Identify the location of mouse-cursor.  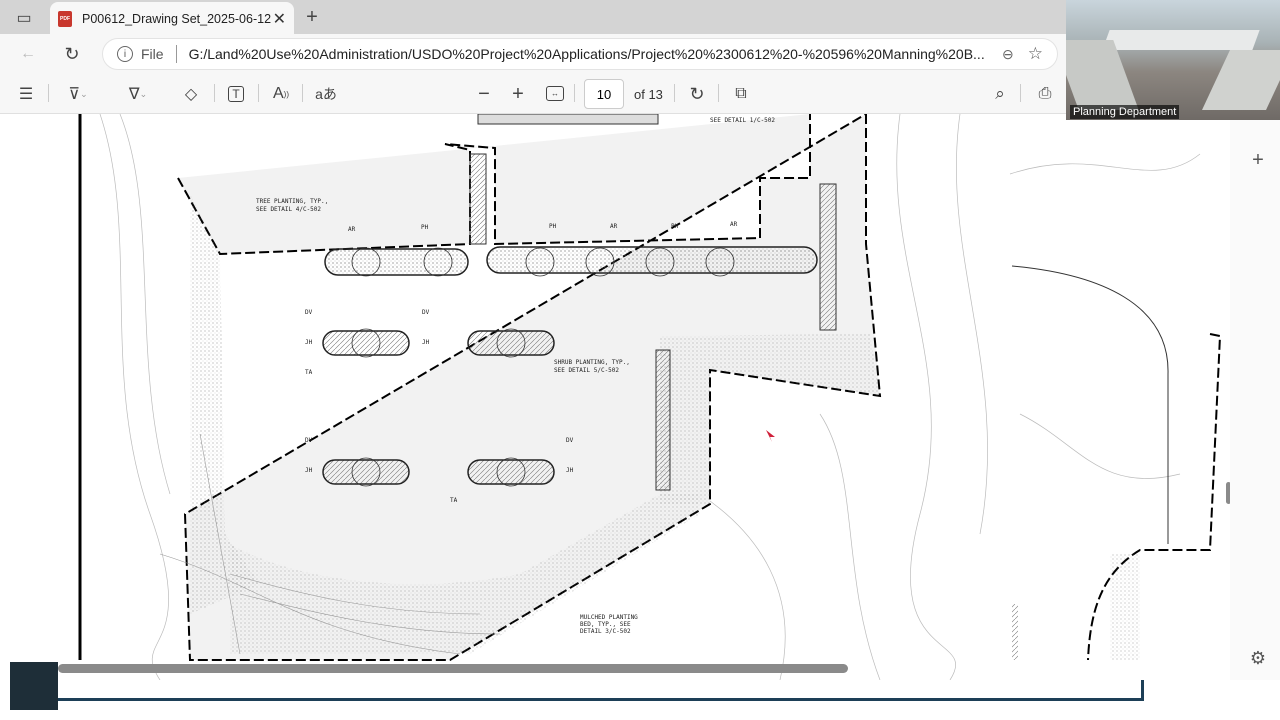
(770, 436).